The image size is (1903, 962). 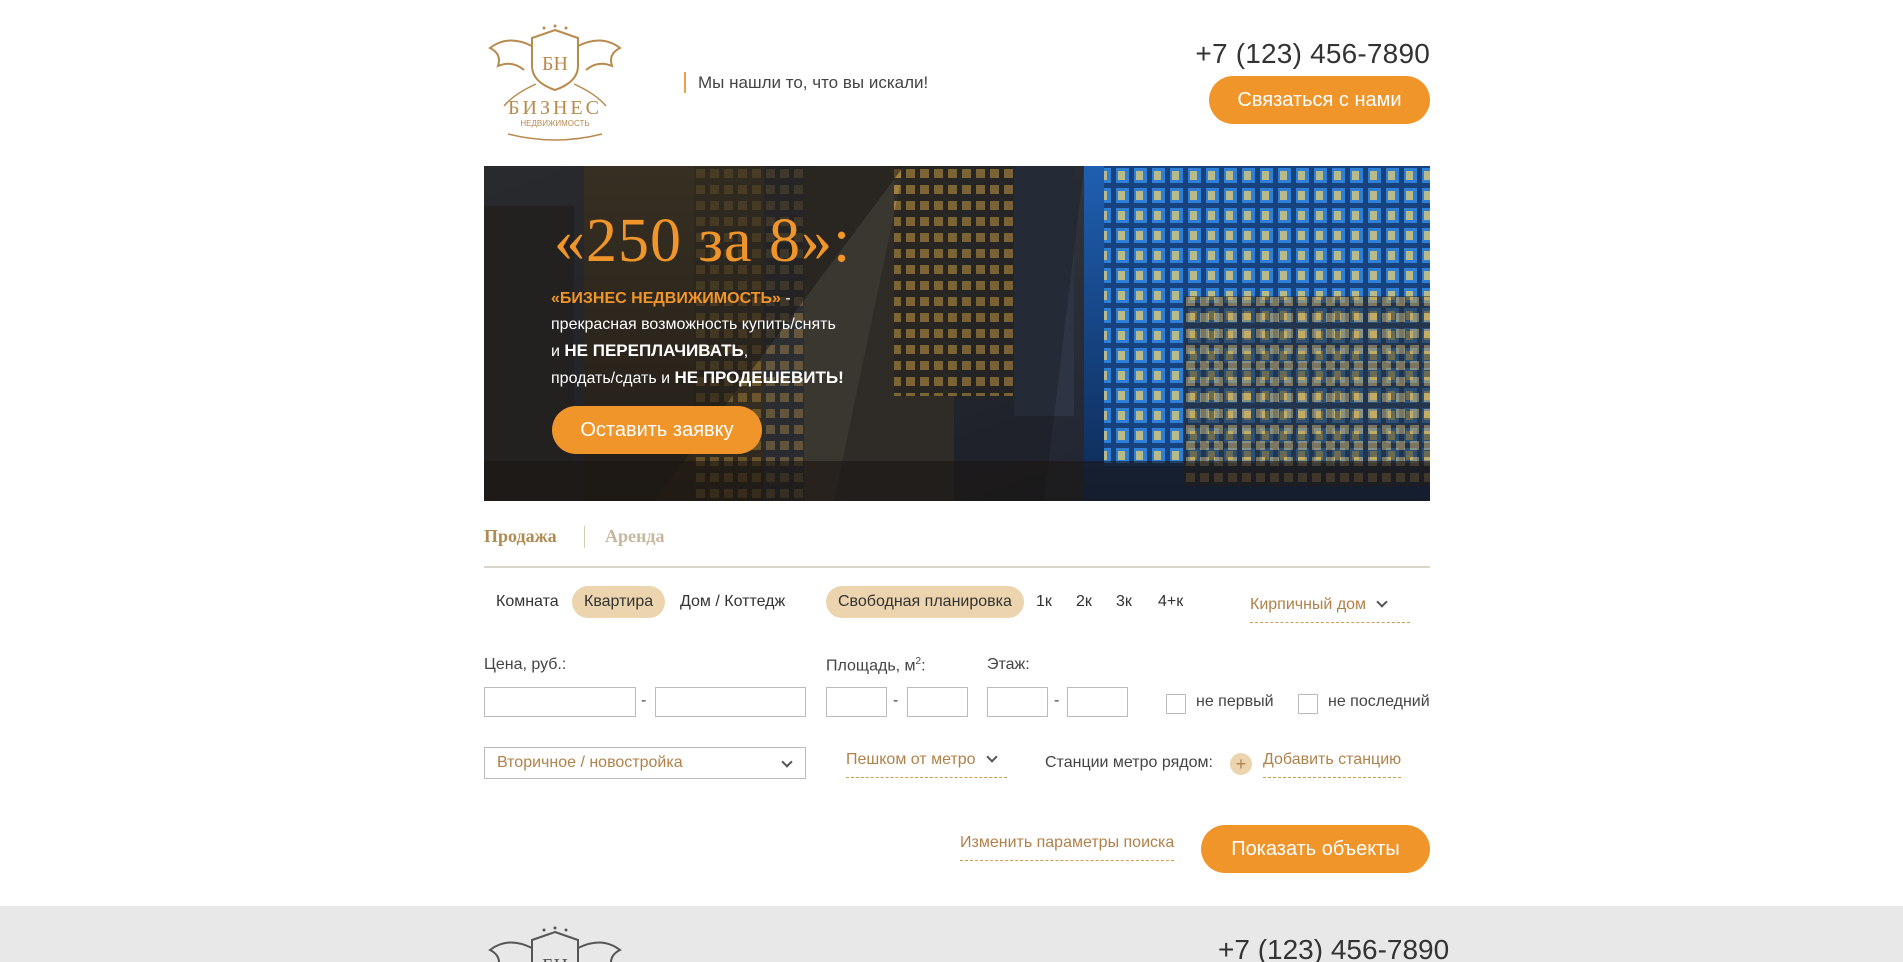 I want to click on building-type-value: Кирпичный дом, so click(x=1308, y=604).